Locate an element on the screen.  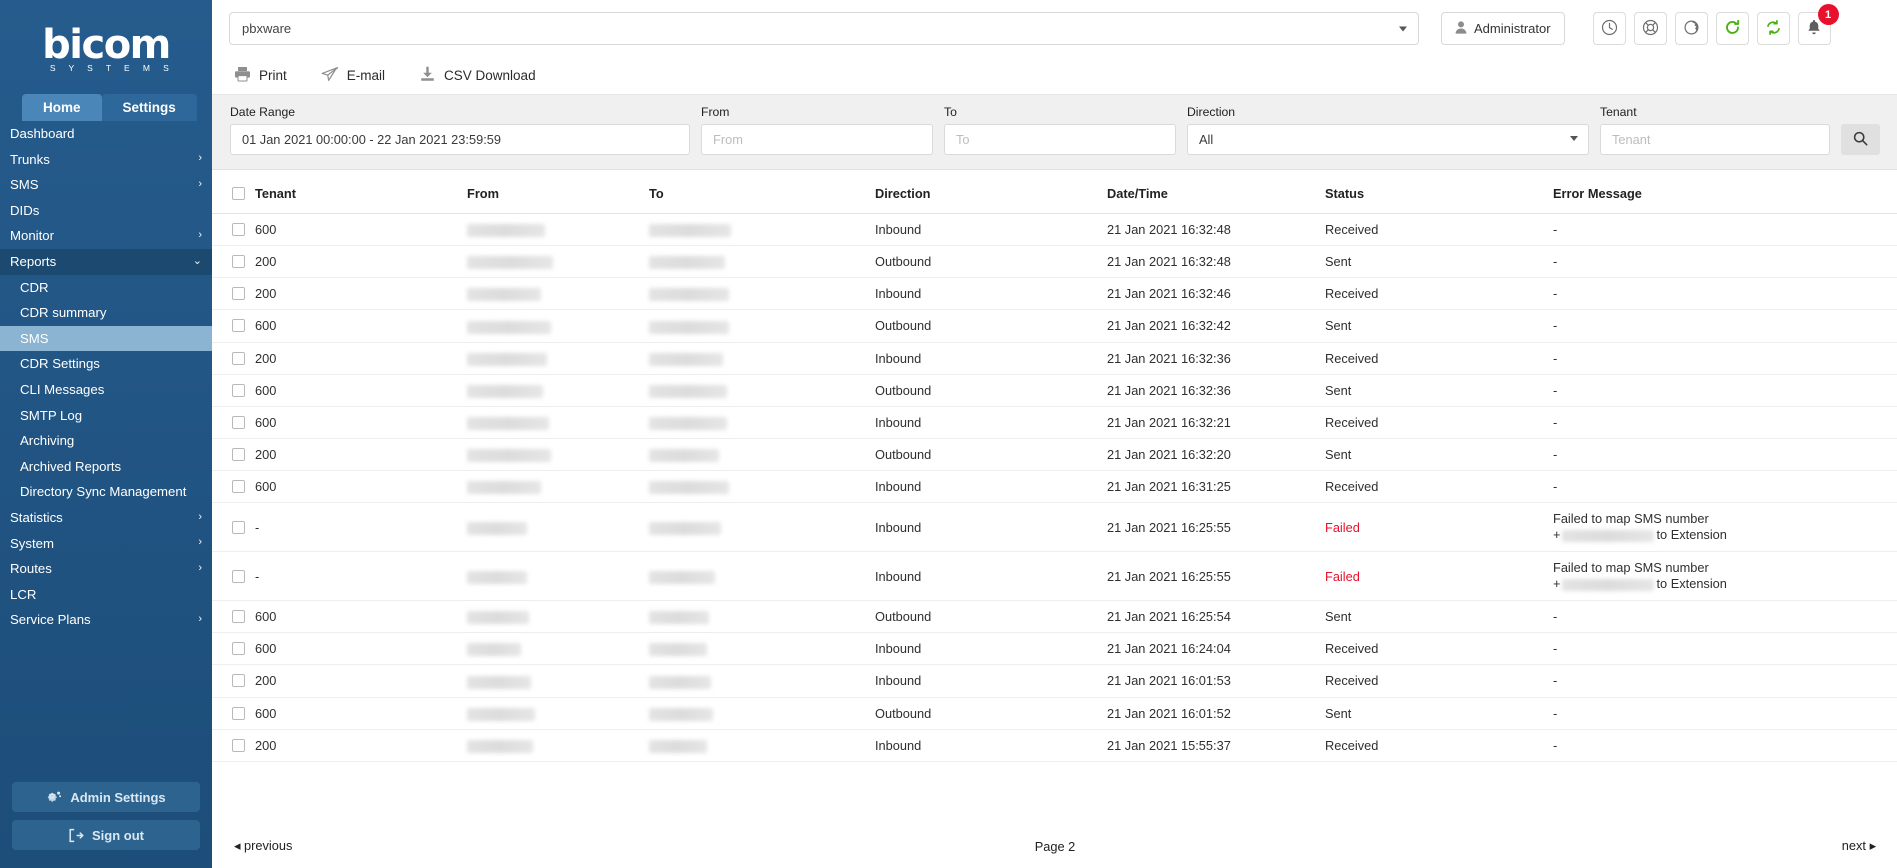
column-header-to: To is located at coordinates (762, 192).